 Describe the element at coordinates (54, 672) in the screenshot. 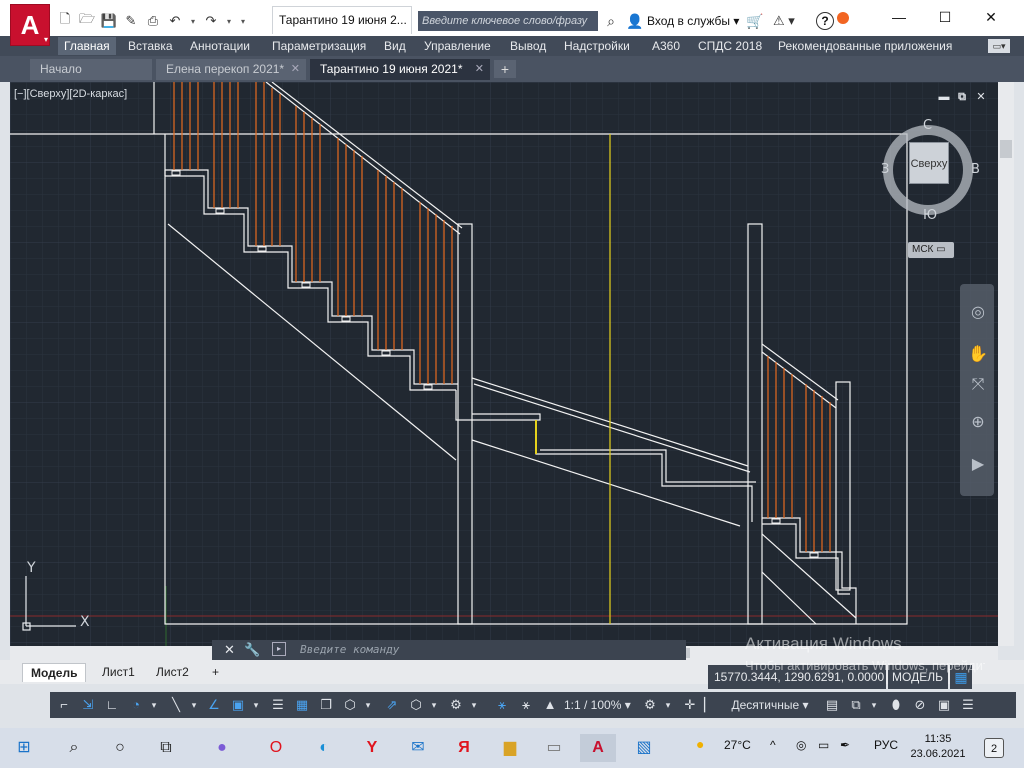

I see `layout-tab-model: Модель` at that location.